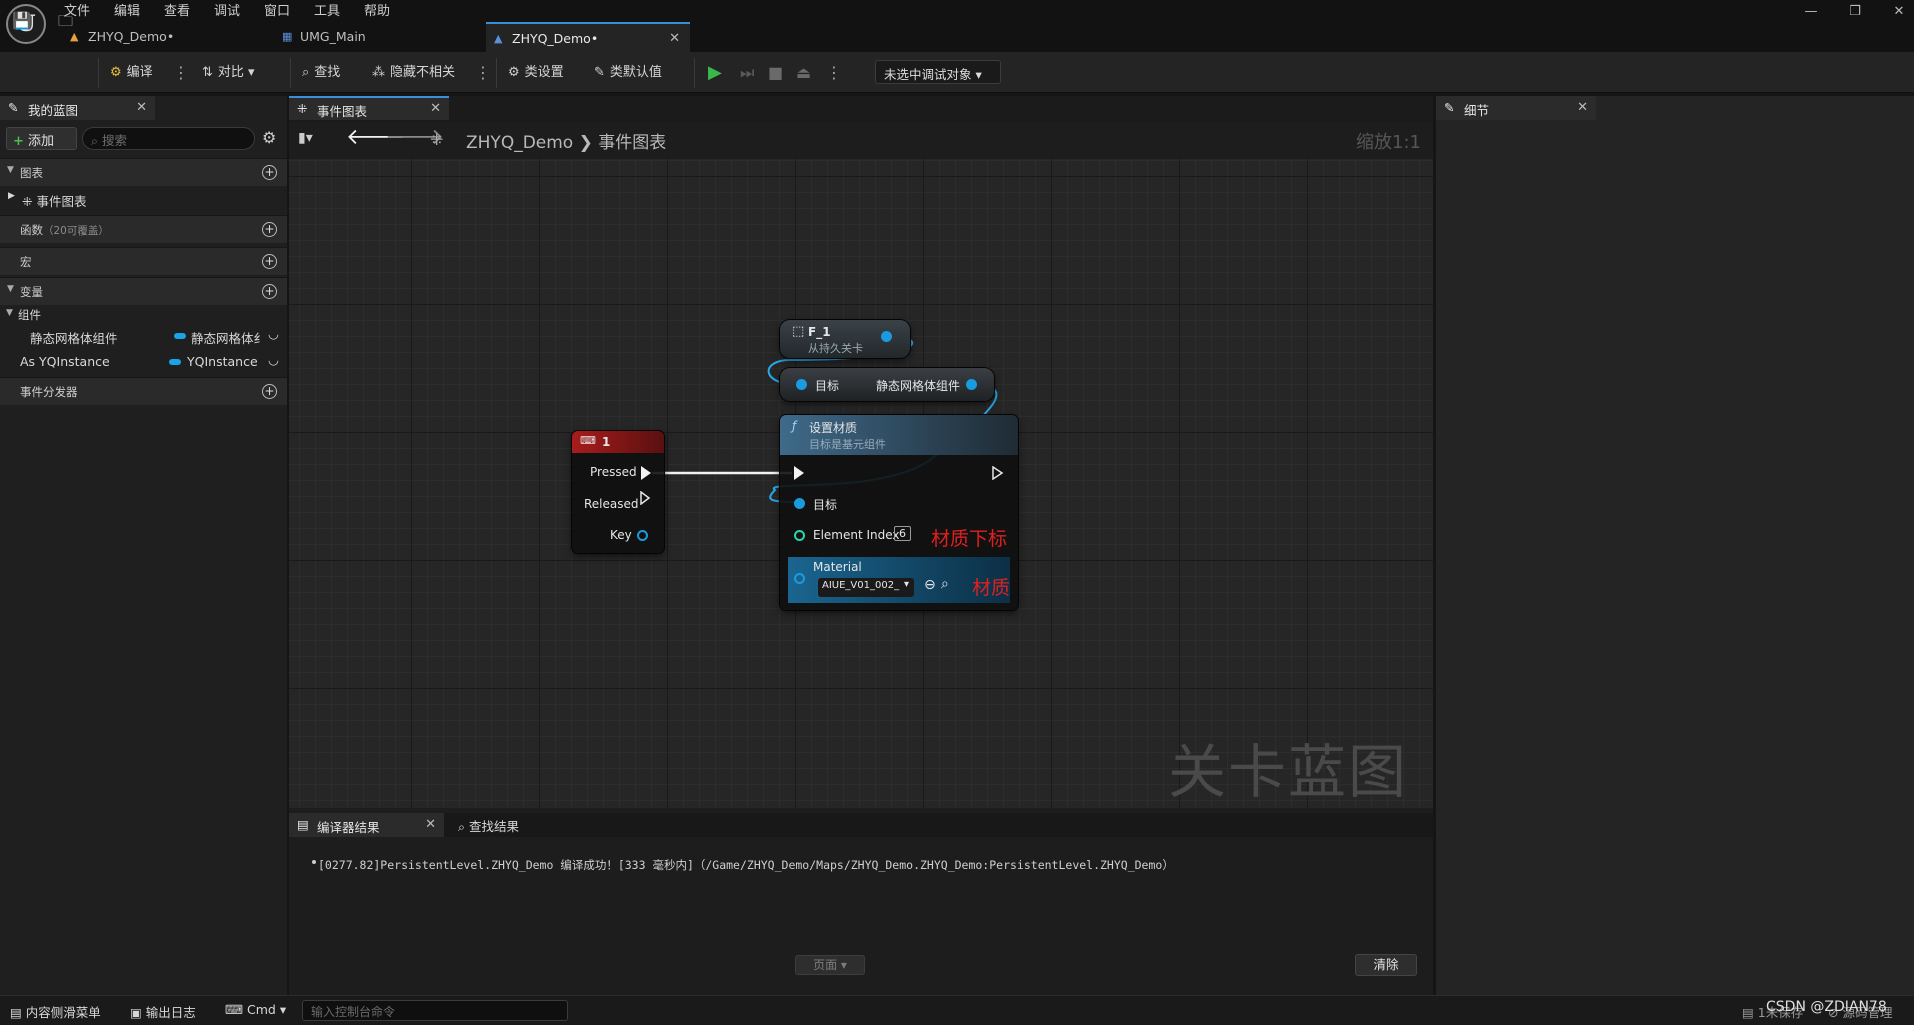 The image size is (1914, 1025). What do you see at coordinates (621, 535) in the screenshot?
I see `key-label: Key` at bounding box center [621, 535].